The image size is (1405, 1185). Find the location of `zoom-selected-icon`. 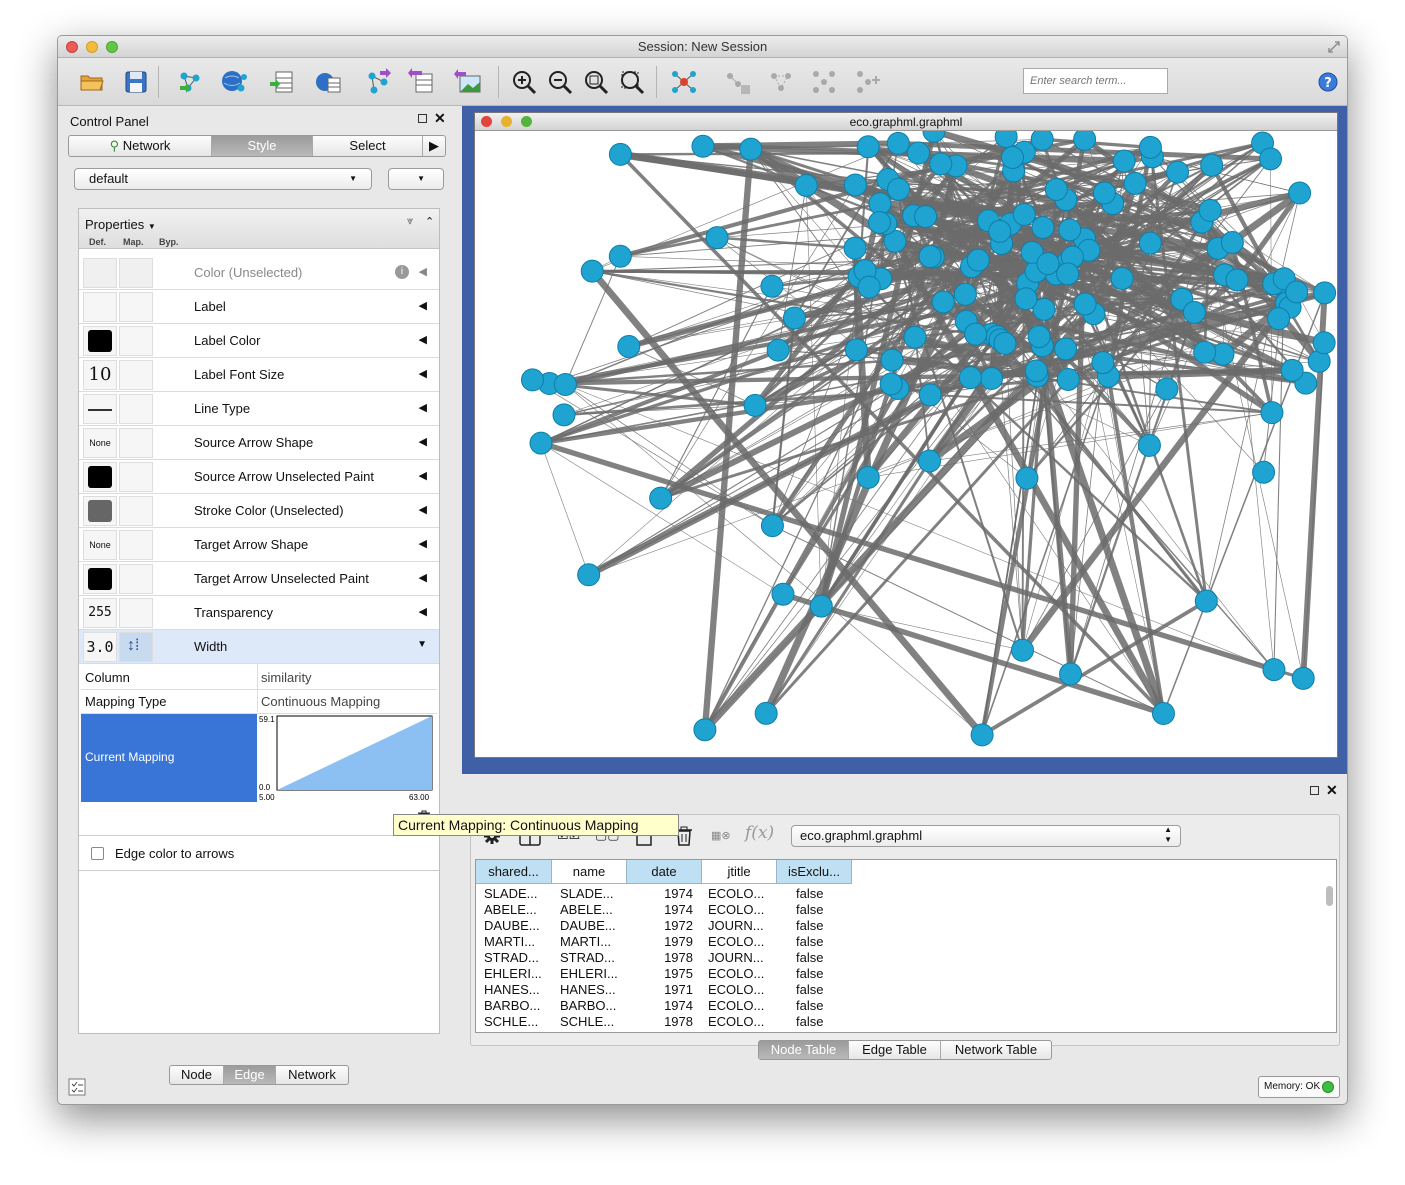

zoom-selected-icon is located at coordinates (632, 82).